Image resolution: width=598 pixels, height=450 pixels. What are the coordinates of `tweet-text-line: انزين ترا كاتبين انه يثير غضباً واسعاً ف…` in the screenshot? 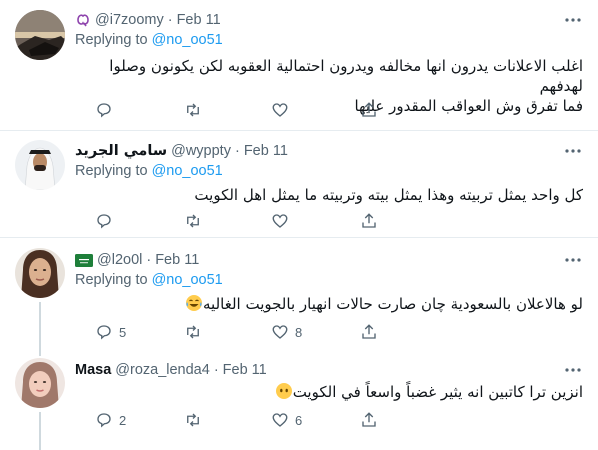 It's located at (437, 392).